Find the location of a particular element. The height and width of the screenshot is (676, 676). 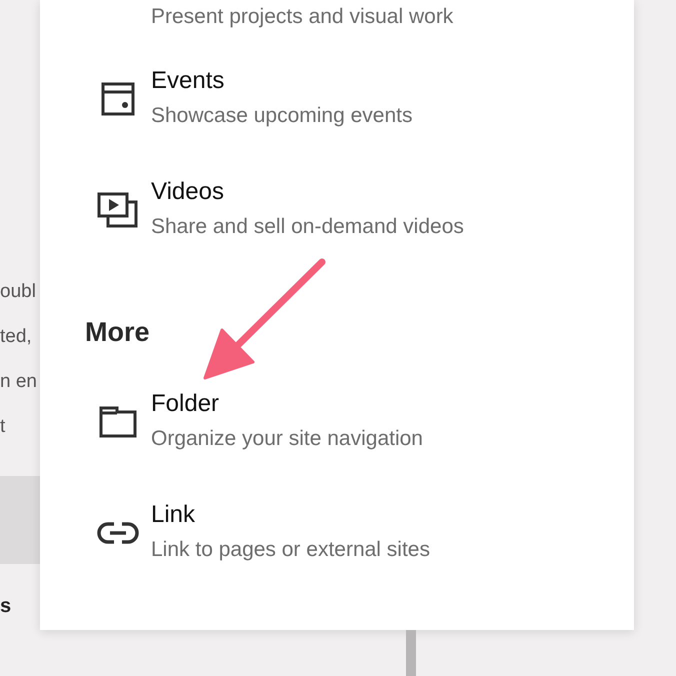

scrollbar is located at coordinates (411, 653).